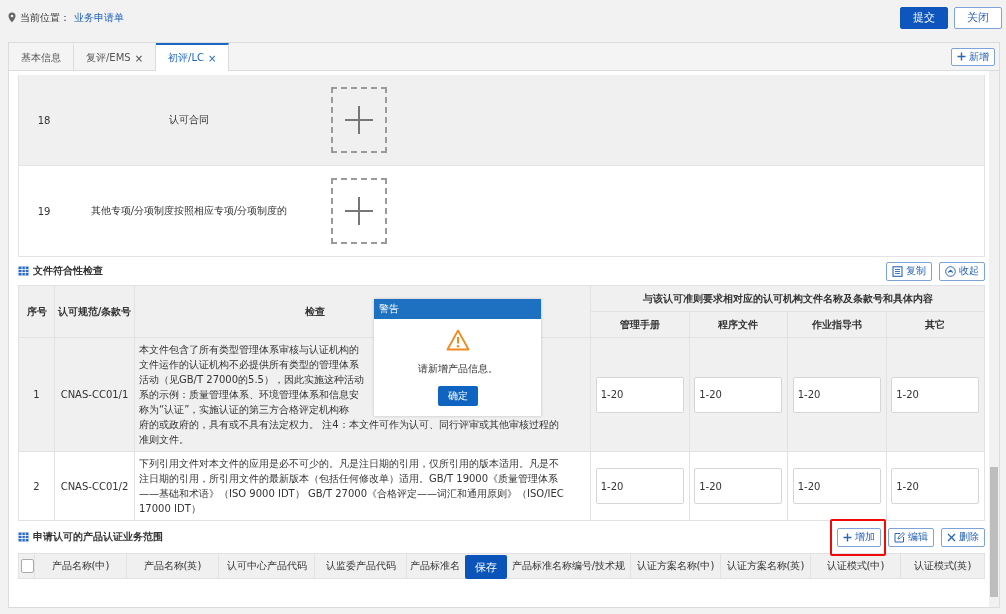 The image size is (1006, 614). What do you see at coordinates (640, 325) in the screenshot?
I see `column-header: 管理手册` at bounding box center [640, 325].